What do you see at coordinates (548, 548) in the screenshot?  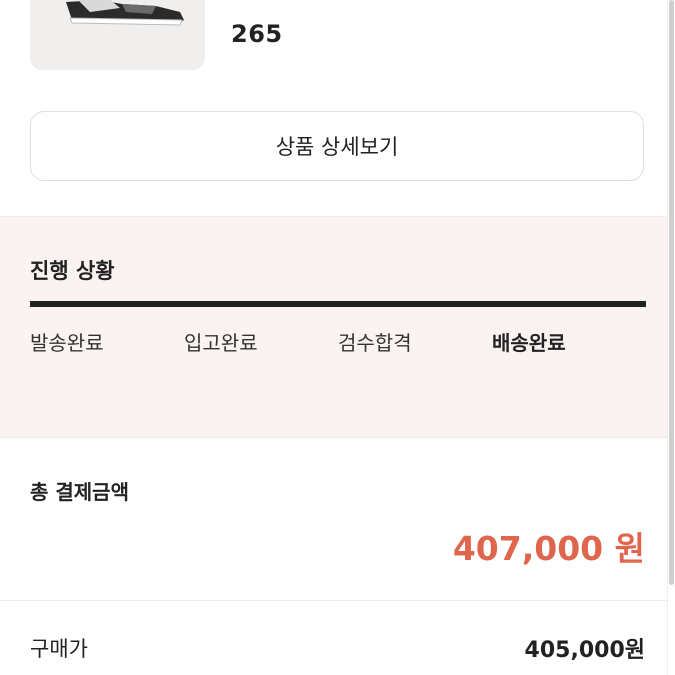 I see `total-payment-amount: 407,000 원` at bounding box center [548, 548].